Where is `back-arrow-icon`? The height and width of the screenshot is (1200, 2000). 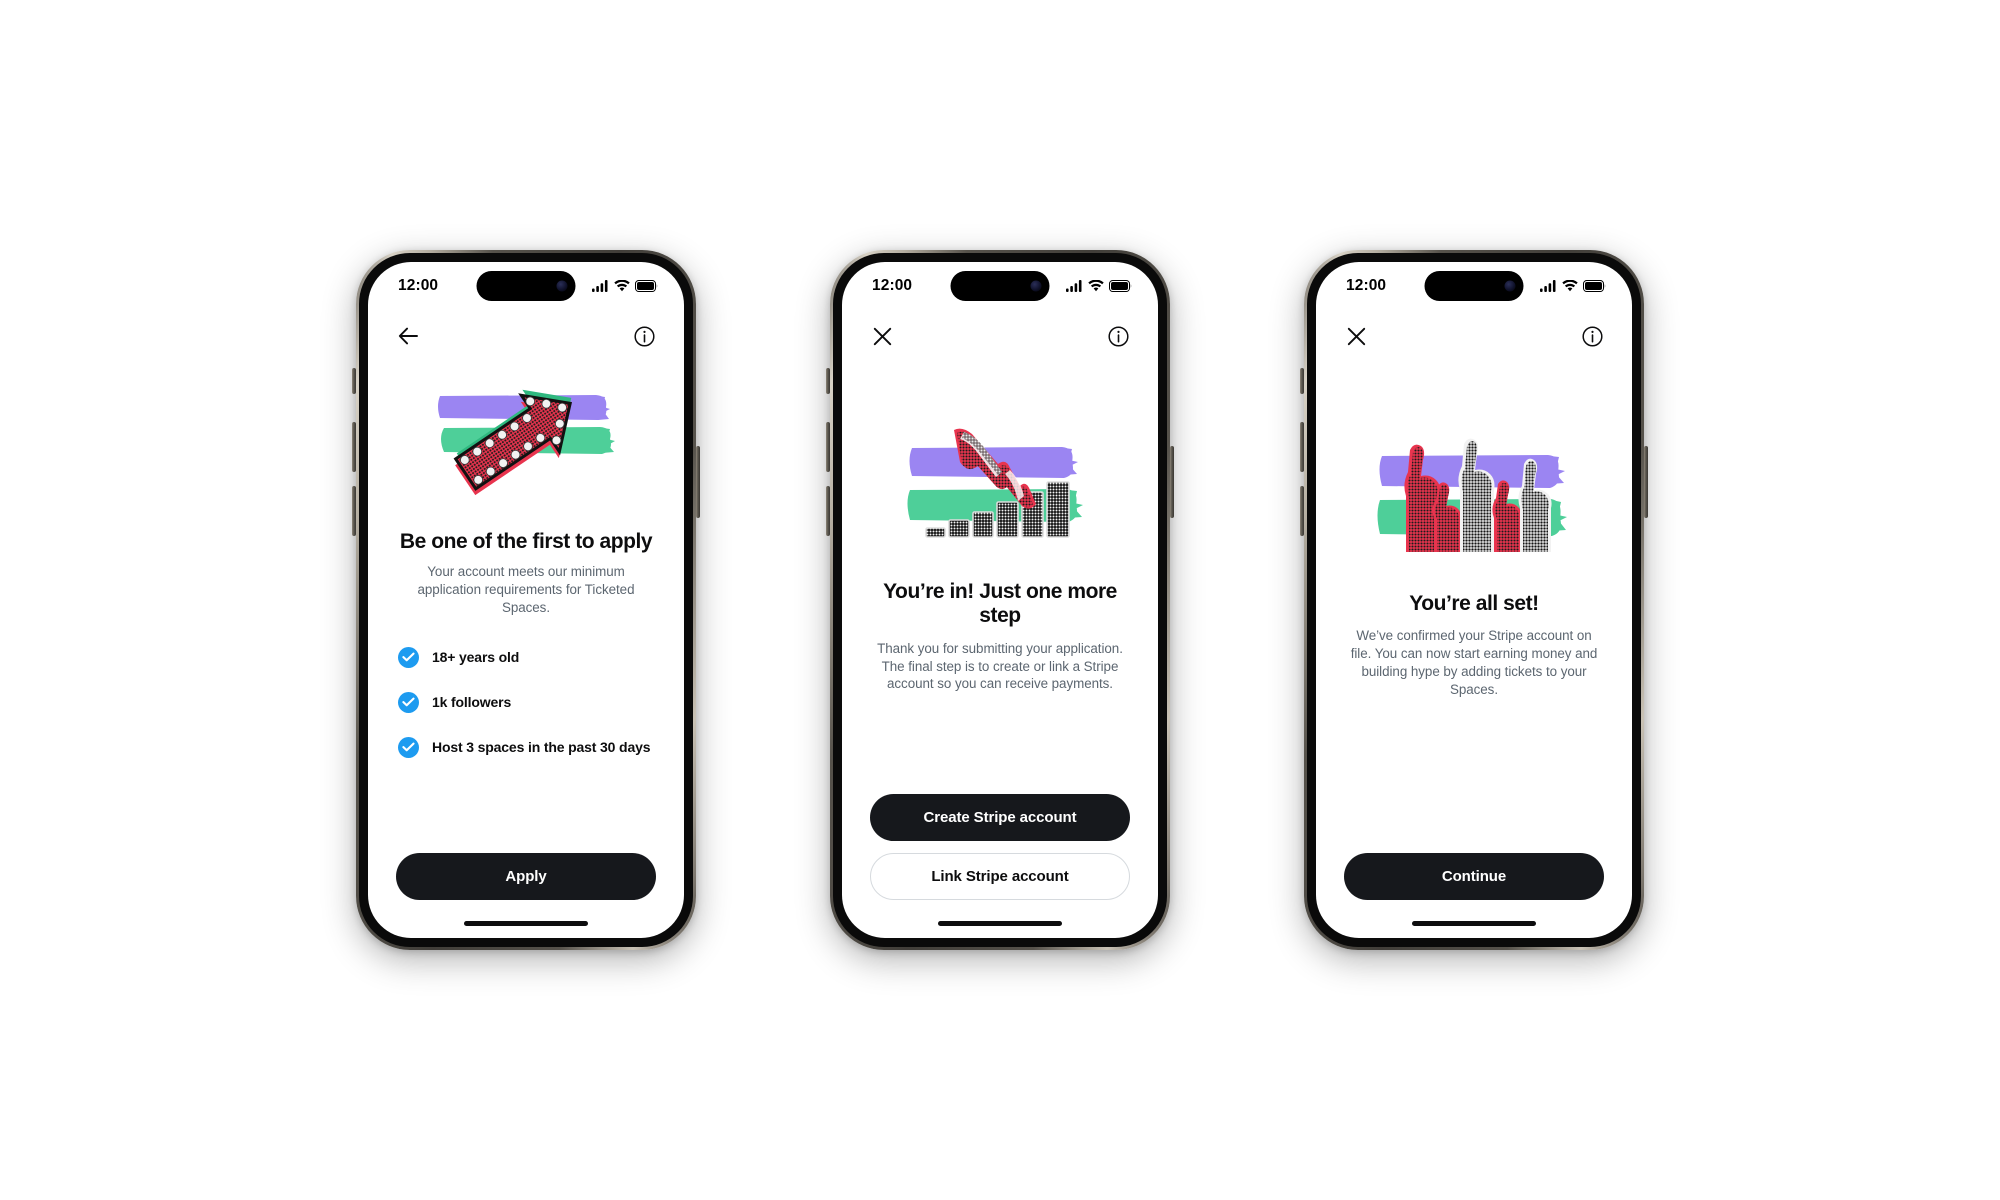 back-arrow-icon is located at coordinates (408, 336).